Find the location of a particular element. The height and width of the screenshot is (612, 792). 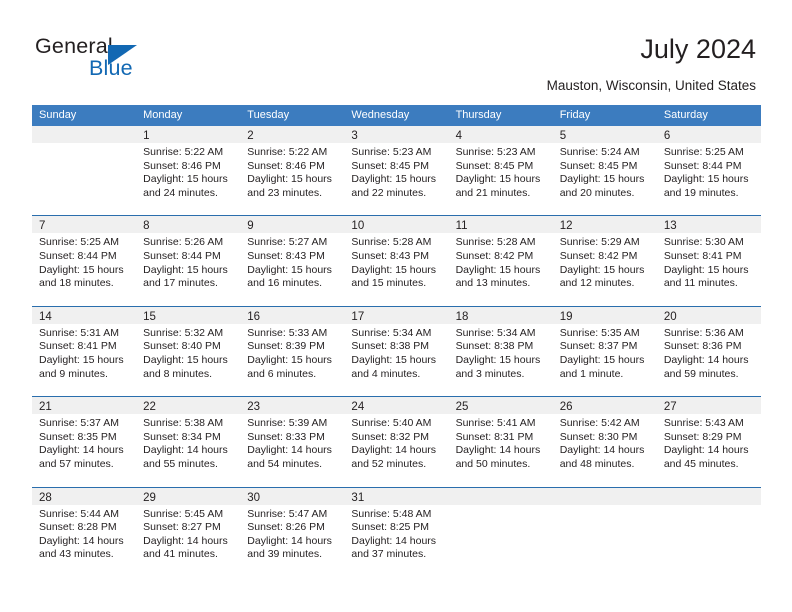

day-number-band: 11 is located at coordinates (500, 225).